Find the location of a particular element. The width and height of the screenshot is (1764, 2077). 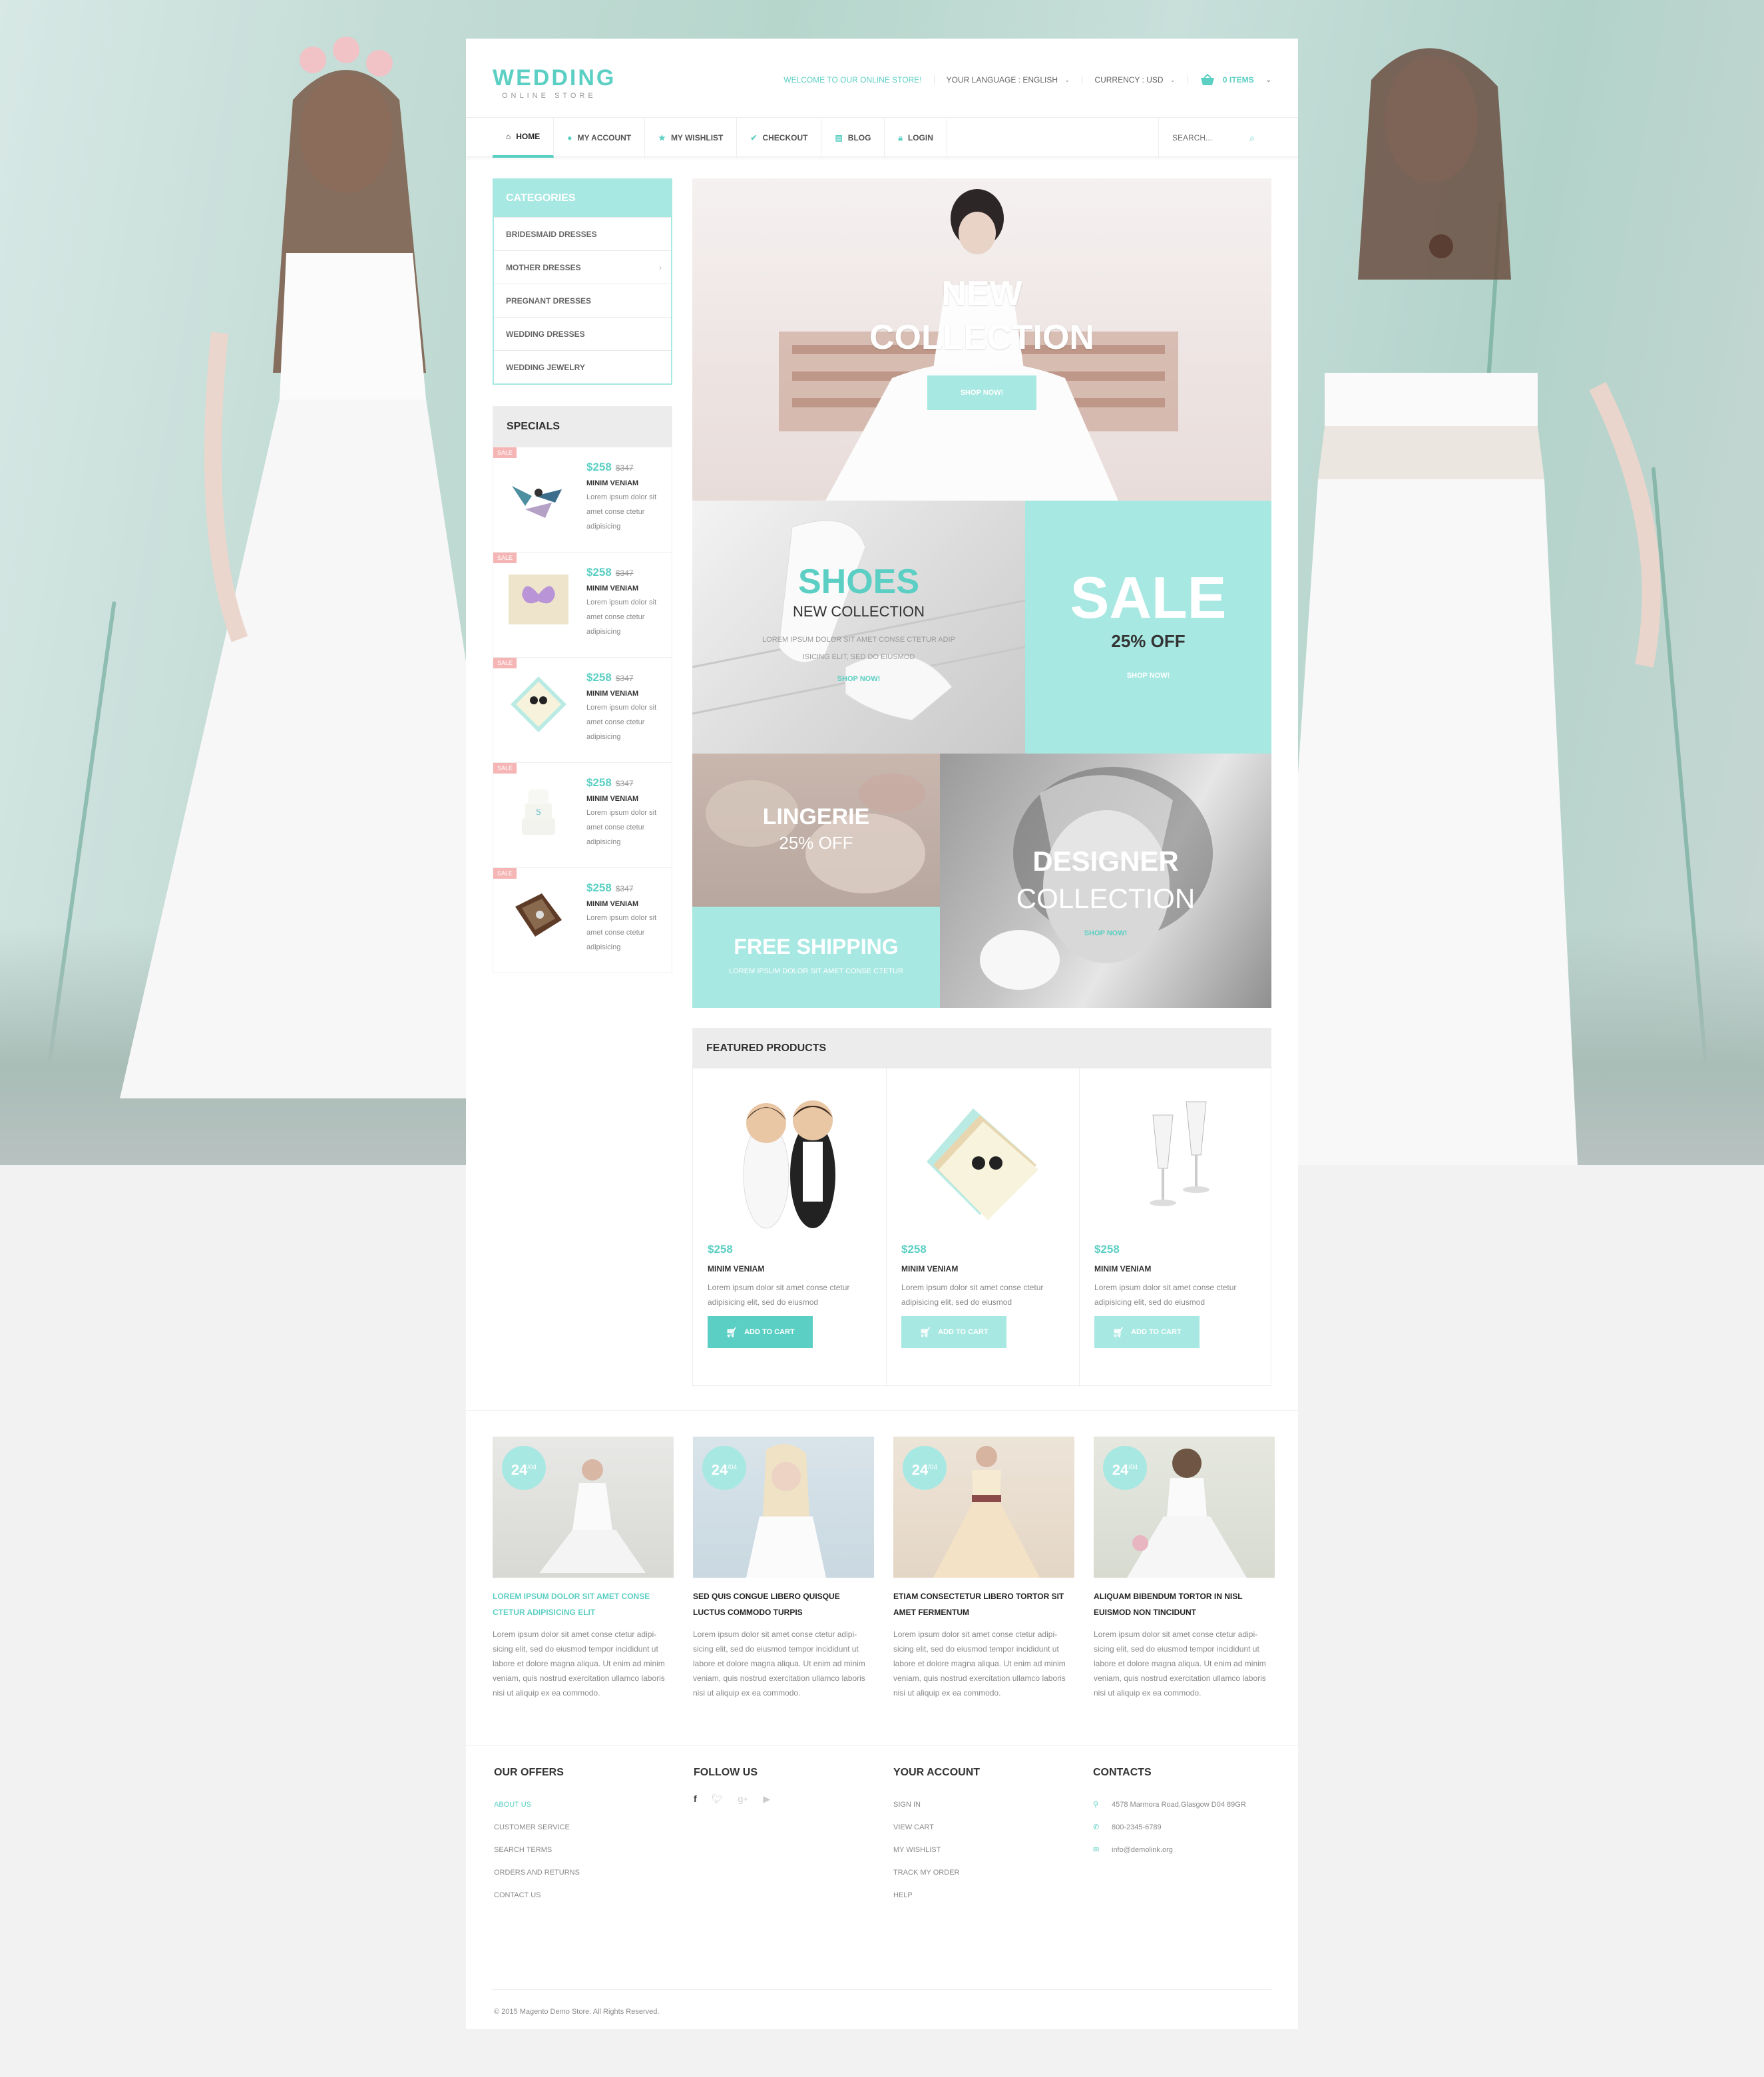

home-icon: ⌂ is located at coordinates (508, 136).